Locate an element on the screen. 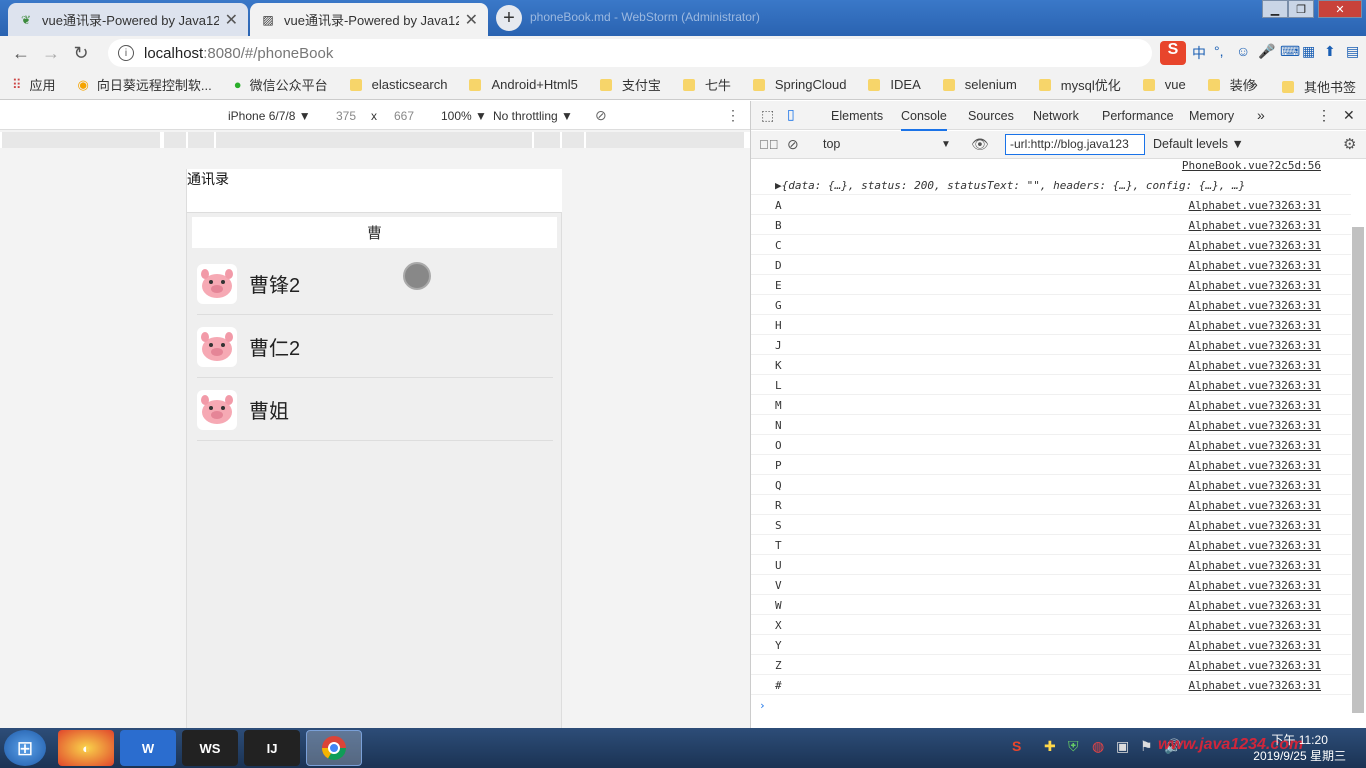 Image resolution: width=1366 pixels, height=768 pixels. photos-app-icon: ◐ is located at coordinates (86, 748).